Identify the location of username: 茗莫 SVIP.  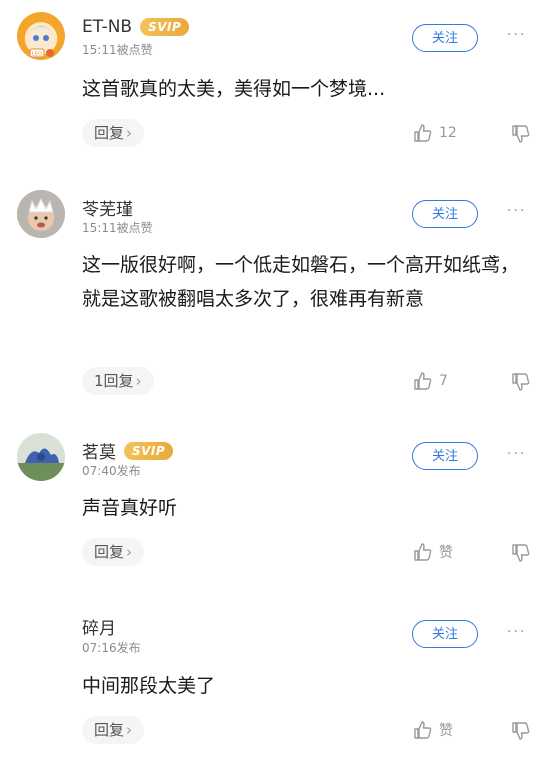
(128, 450).